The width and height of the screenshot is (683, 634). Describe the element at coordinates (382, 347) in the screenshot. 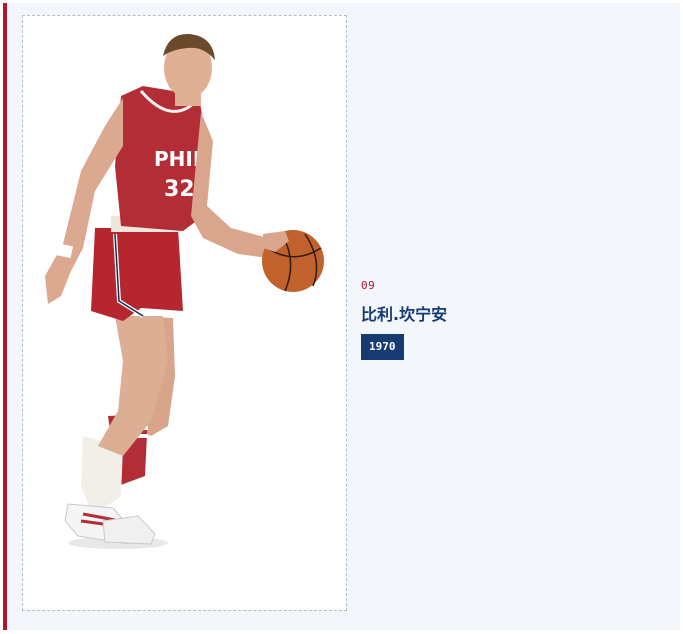

I see `year-badge: 1970` at that location.